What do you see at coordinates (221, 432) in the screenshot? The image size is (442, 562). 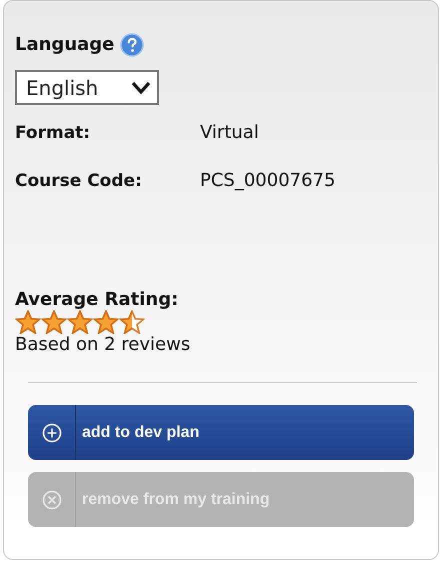 I see `add-button: add to dev plan` at bounding box center [221, 432].